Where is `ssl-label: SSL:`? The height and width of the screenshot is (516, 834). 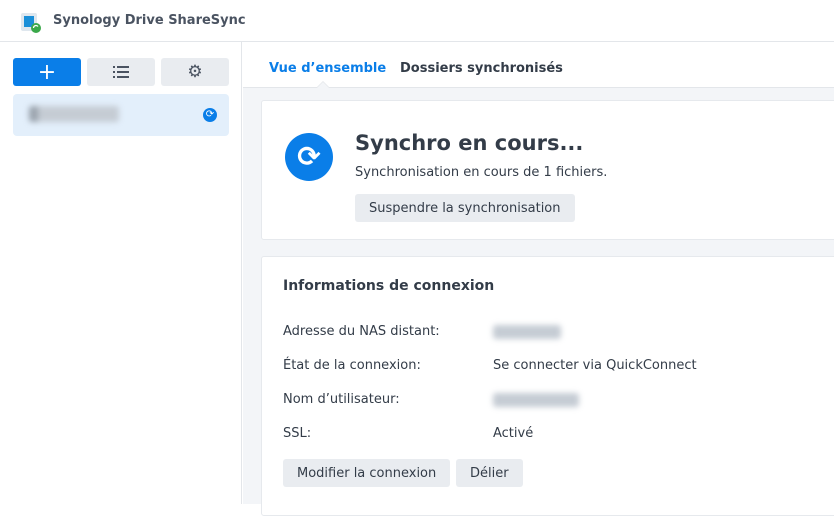 ssl-label: SSL: is located at coordinates (297, 433).